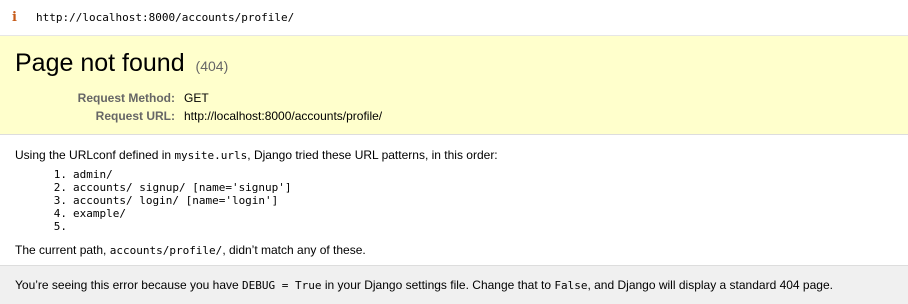 The image size is (908, 304). I want to click on urlconf-name: mysite.urls, so click(211, 155).